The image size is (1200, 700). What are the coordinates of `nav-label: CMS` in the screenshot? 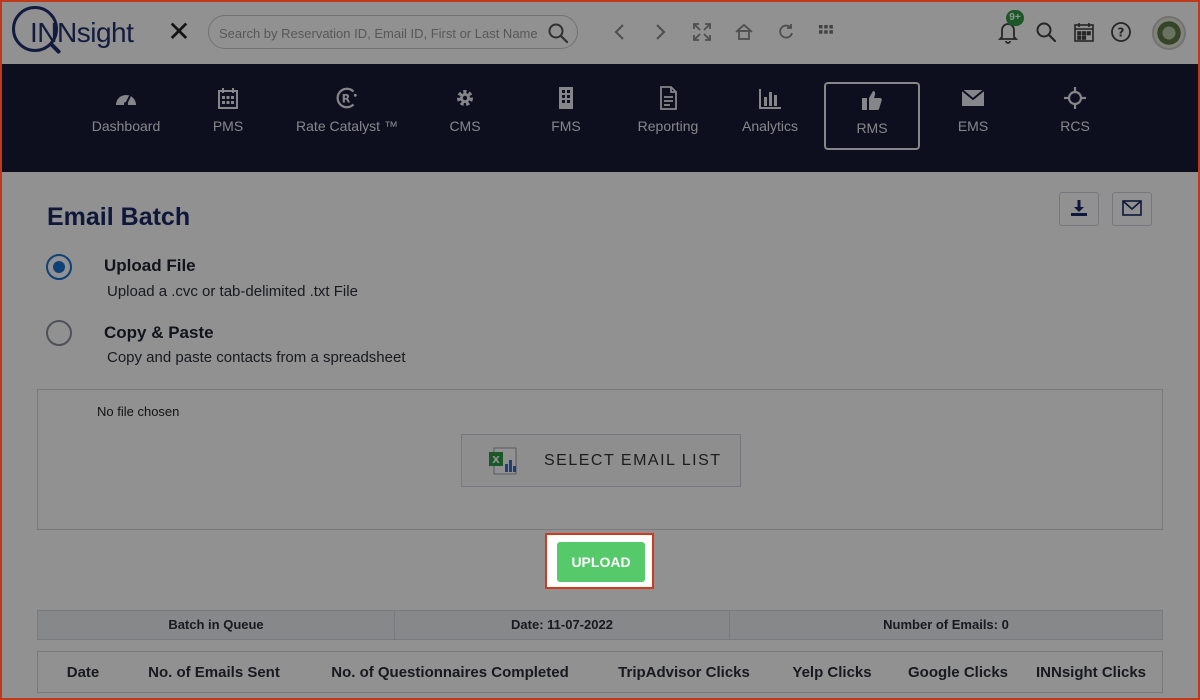 It's located at (465, 126).